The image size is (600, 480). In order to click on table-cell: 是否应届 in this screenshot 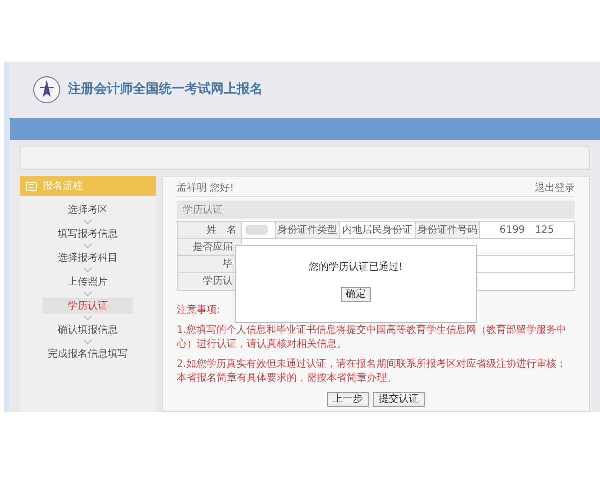, I will do `click(210, 247)`.